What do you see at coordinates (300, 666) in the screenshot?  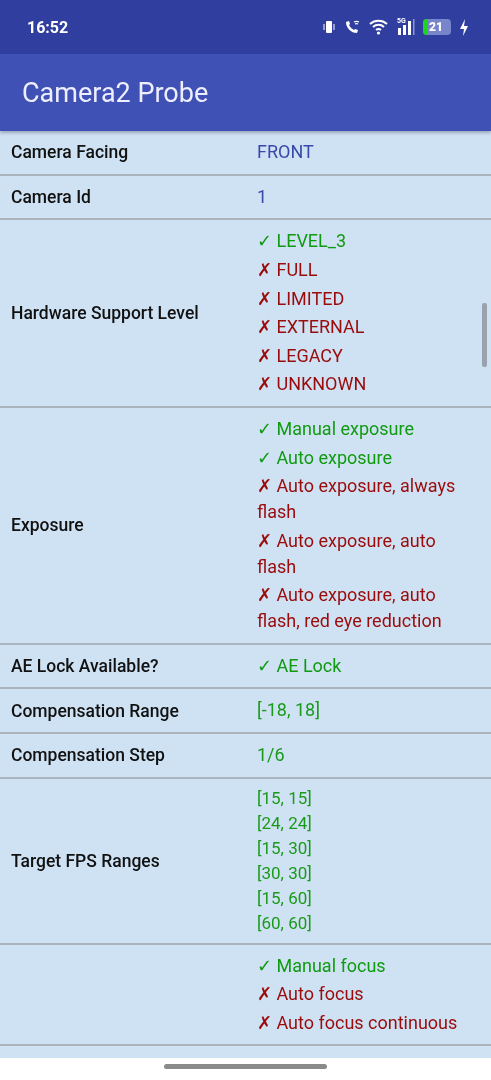 I see `supported-item: ✓ AE Lock` at bounding box center [300, 666].